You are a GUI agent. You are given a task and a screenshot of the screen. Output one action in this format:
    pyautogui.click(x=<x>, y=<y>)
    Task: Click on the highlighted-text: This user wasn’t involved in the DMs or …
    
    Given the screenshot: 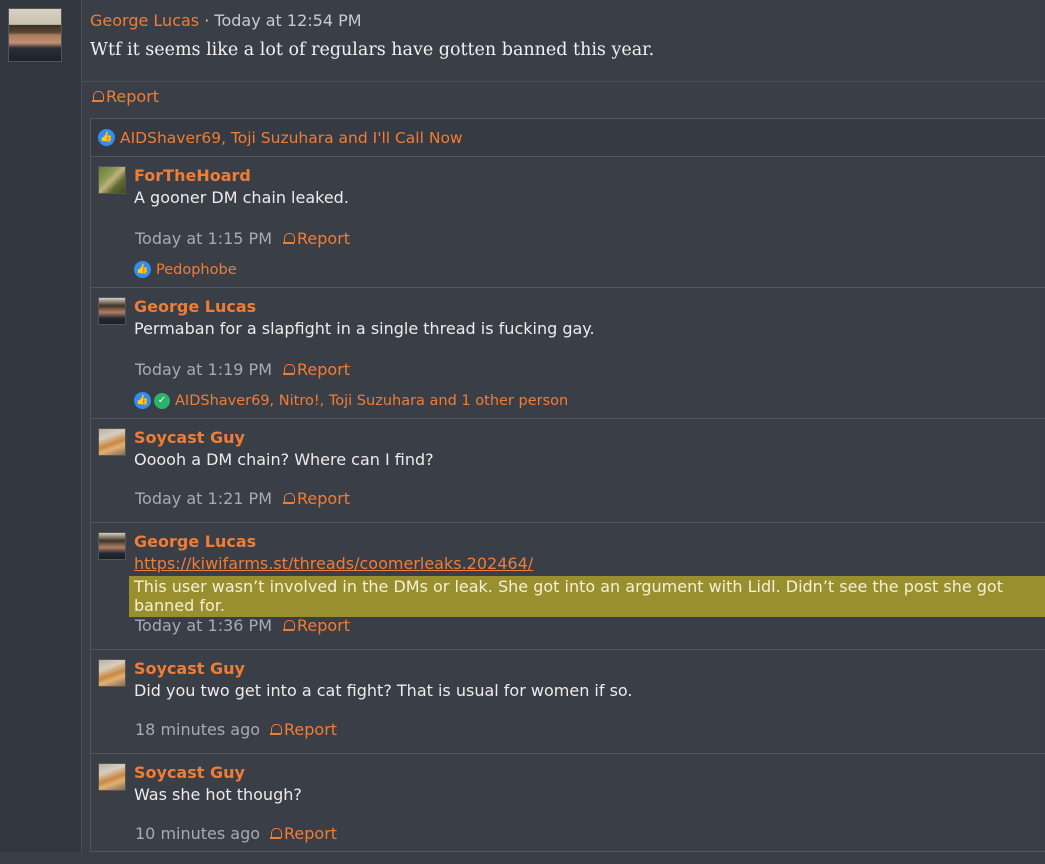 What is the action you would take?
    pyautogui.click(x=587, y=596)
    